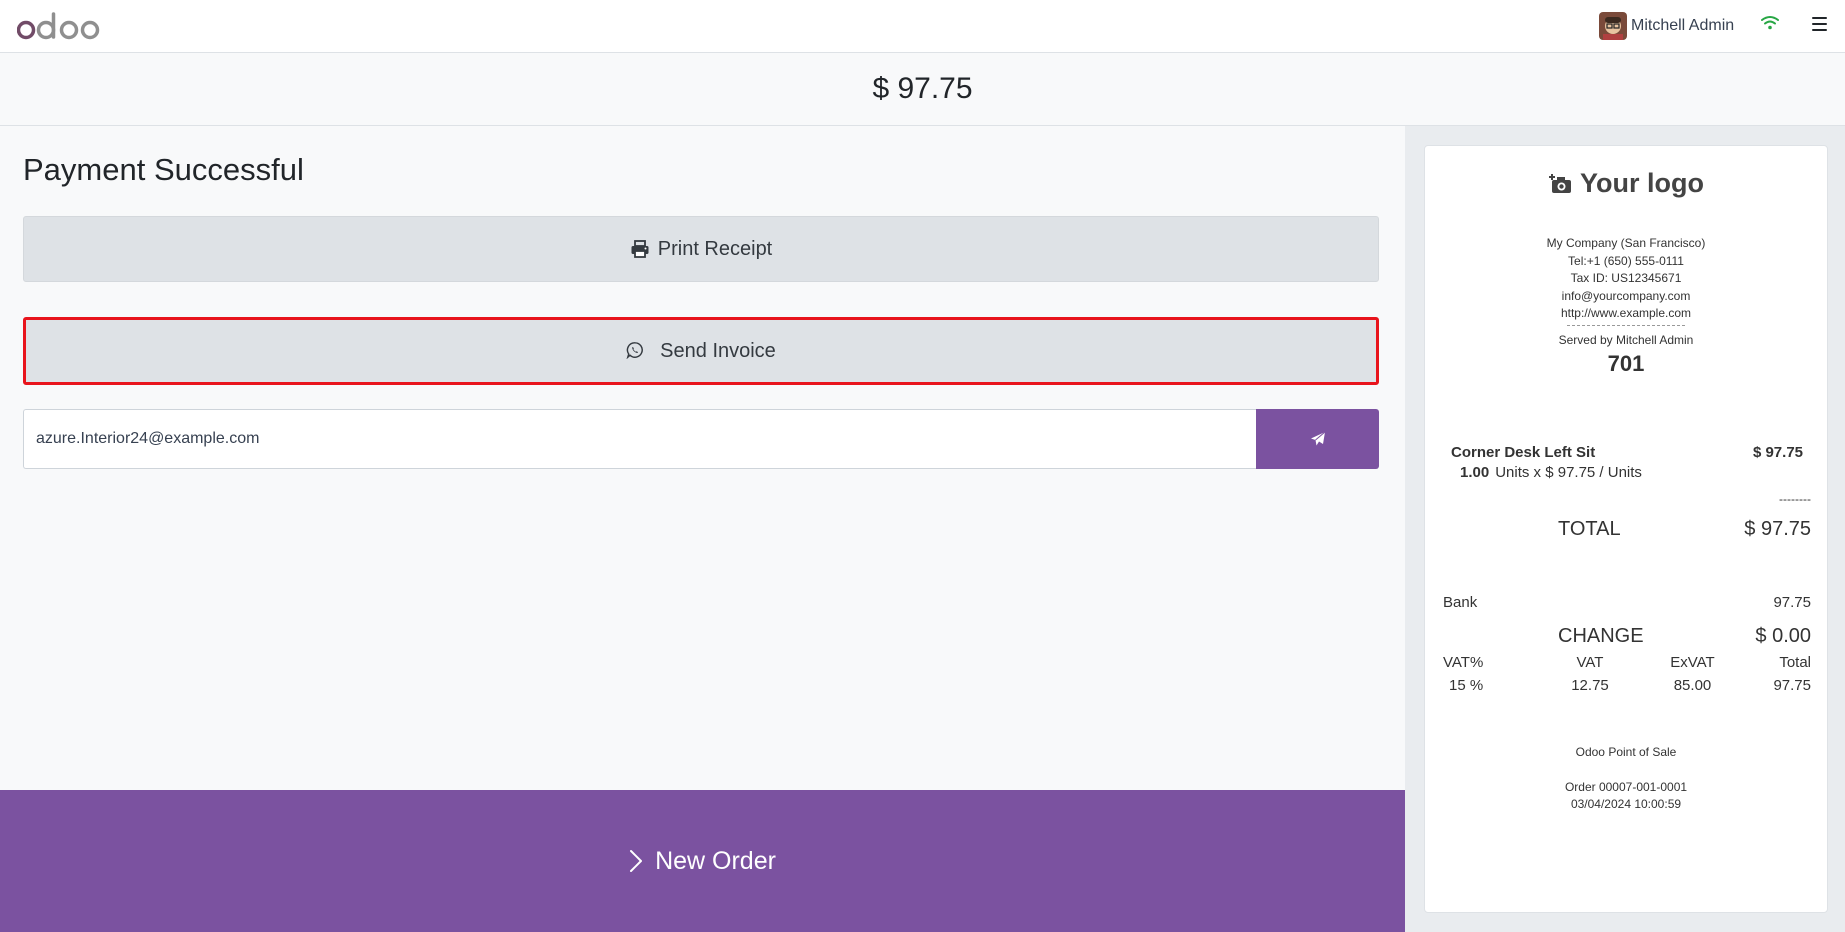 This screenshot has width=1845, height=932. Describe the element at coordinates (1601, 636) in the screenshot. I see `change-label: CHANGE` at that location.